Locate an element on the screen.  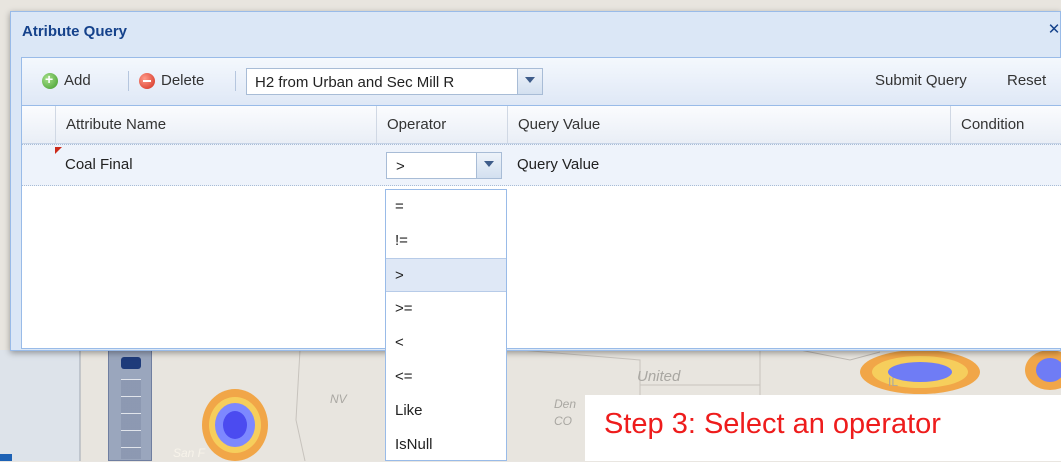
dialog-header: Atribute Query ✕ is located at coordinates (535, 29).